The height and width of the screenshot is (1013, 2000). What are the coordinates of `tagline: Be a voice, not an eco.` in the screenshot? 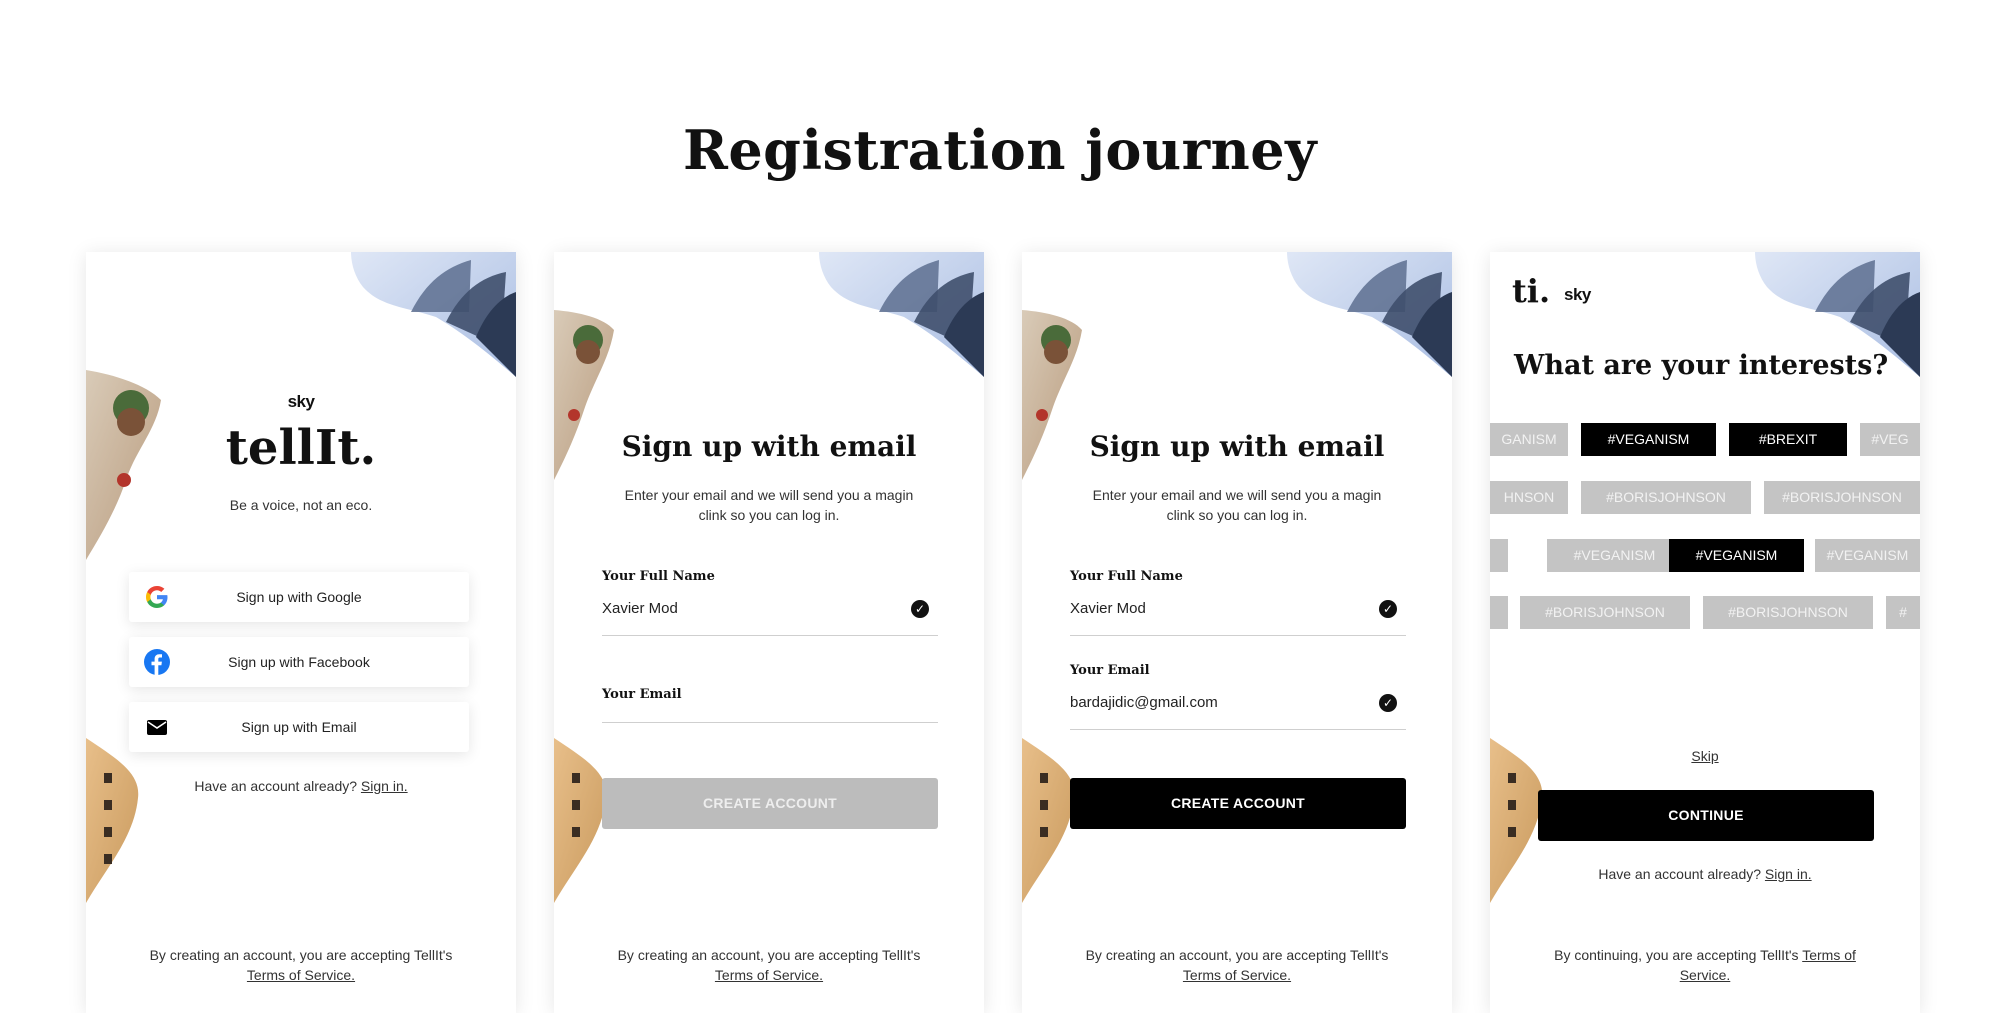 It's located at (301, 505).